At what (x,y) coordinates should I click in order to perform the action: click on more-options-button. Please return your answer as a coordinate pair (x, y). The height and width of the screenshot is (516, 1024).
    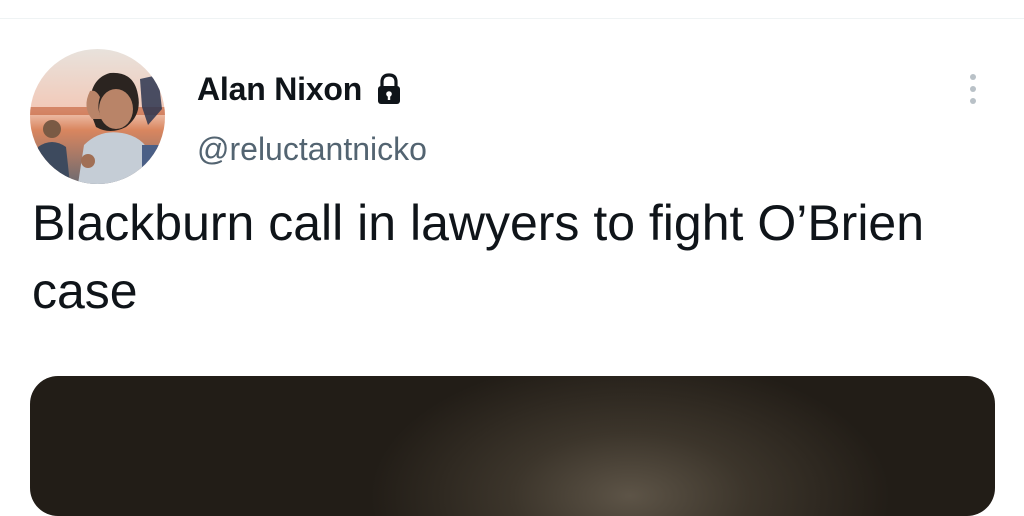
    Looking at the image, I should click on (973, 89).